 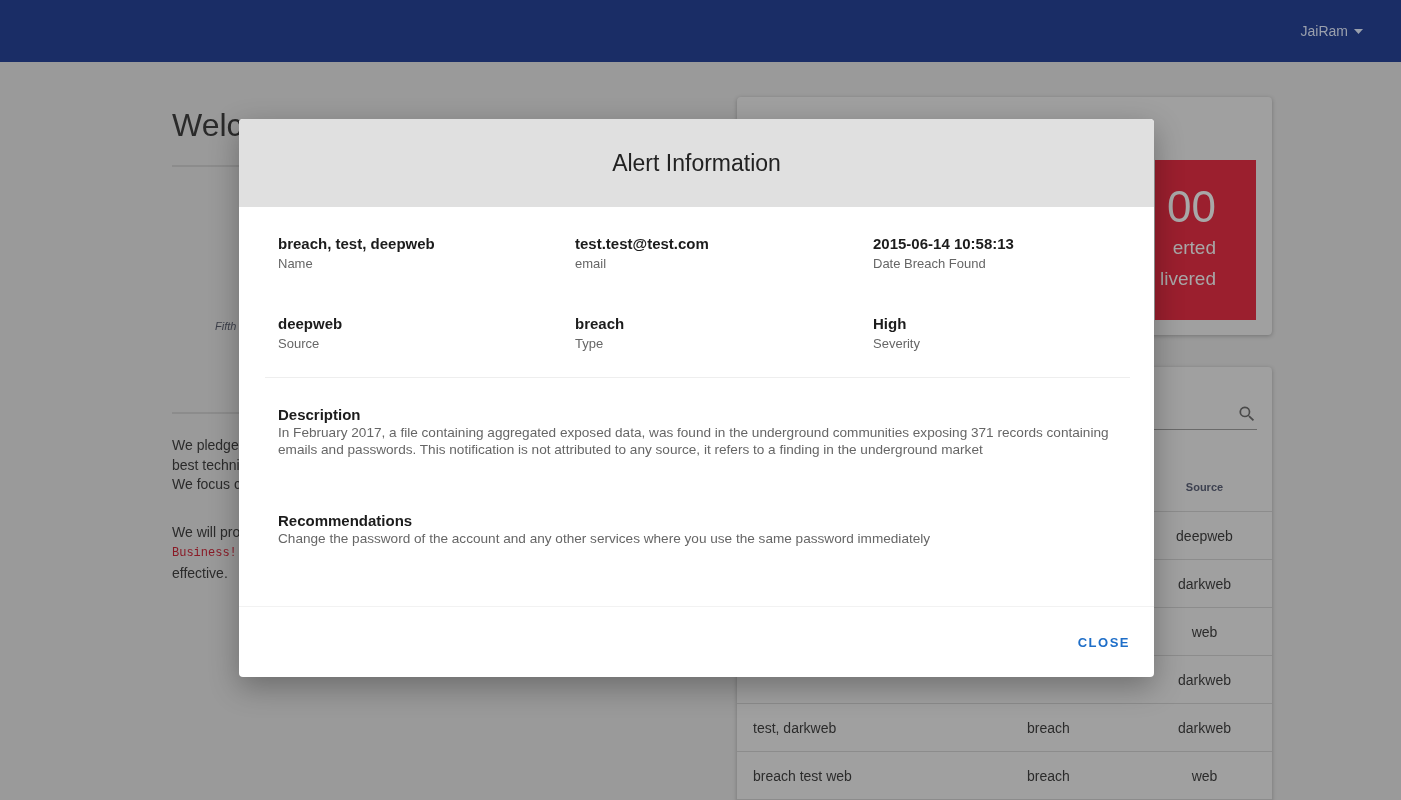 I want to click on paragraph-line: We pledge, so click(x=205, y=445).